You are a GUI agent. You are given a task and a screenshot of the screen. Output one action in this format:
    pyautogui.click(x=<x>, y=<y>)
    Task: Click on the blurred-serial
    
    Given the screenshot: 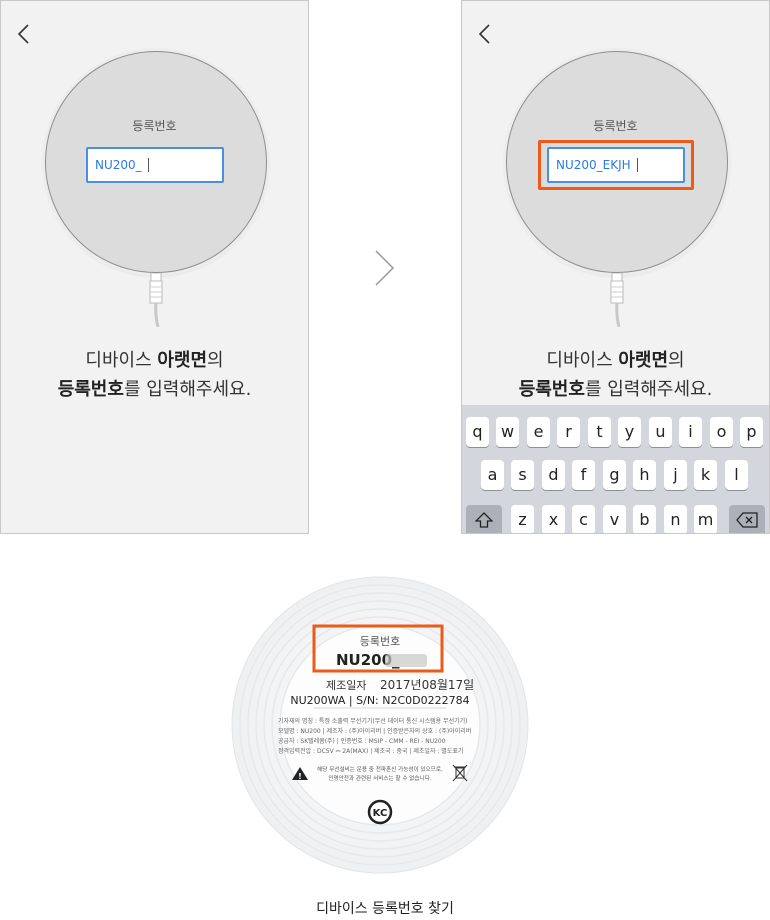 What is the action you would take?
    pyautogui.click(x=406, y=660)
    